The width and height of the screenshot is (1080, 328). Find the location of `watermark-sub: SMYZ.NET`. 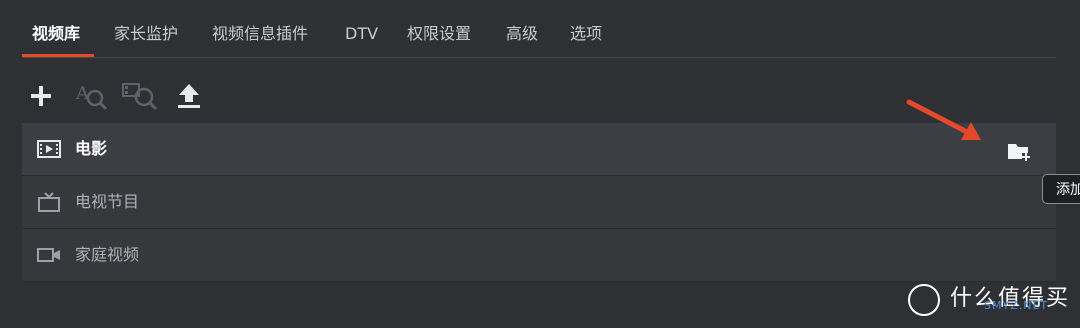

watermark-sub: SMYZ.NET is located at coordinates (1016, 305).